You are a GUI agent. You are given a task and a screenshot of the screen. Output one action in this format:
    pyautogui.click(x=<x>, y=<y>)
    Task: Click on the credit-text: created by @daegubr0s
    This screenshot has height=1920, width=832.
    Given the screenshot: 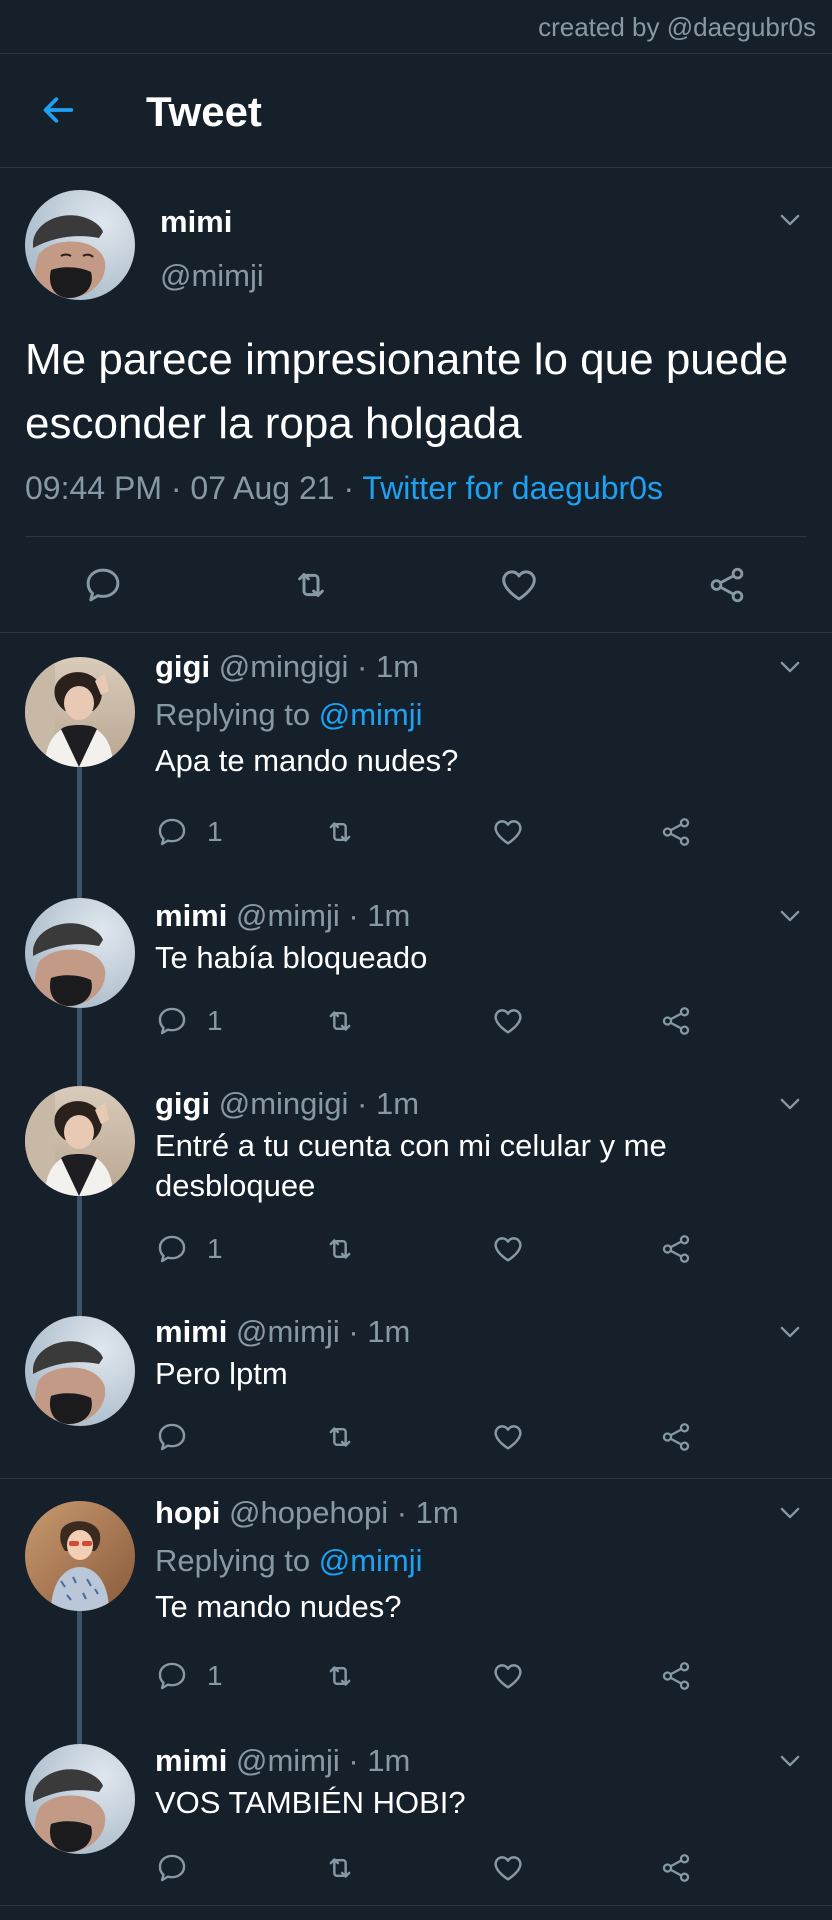 What is the action you would take?
    pyautogui.click(x=677, y=27)
    